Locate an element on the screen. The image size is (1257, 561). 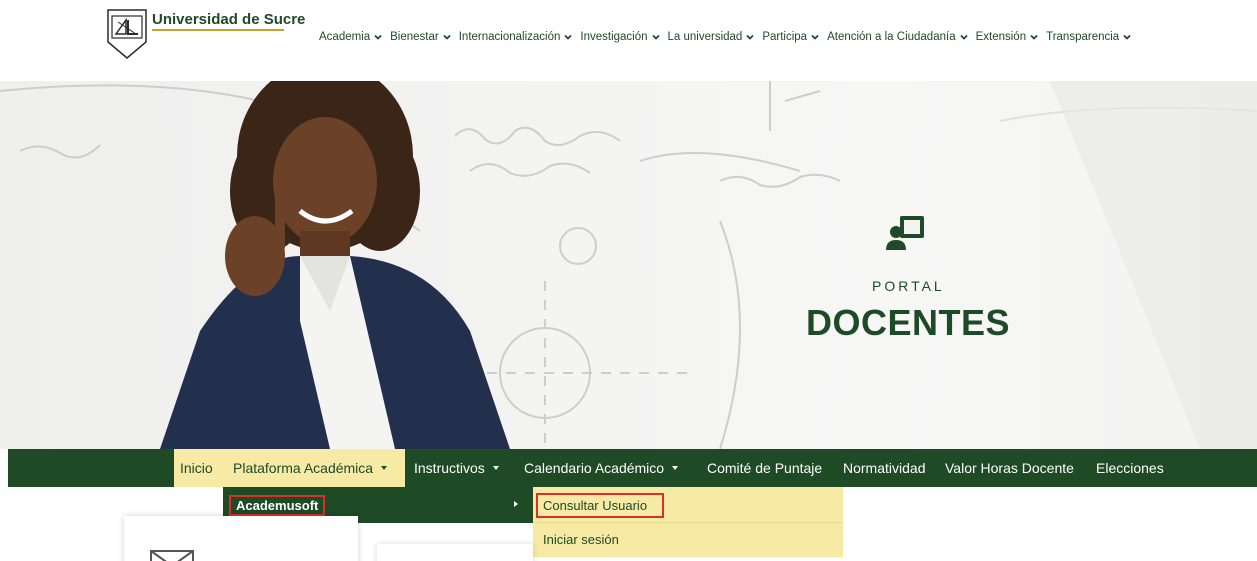
menu-label: Instructivos is located at coordinates (449, 468).